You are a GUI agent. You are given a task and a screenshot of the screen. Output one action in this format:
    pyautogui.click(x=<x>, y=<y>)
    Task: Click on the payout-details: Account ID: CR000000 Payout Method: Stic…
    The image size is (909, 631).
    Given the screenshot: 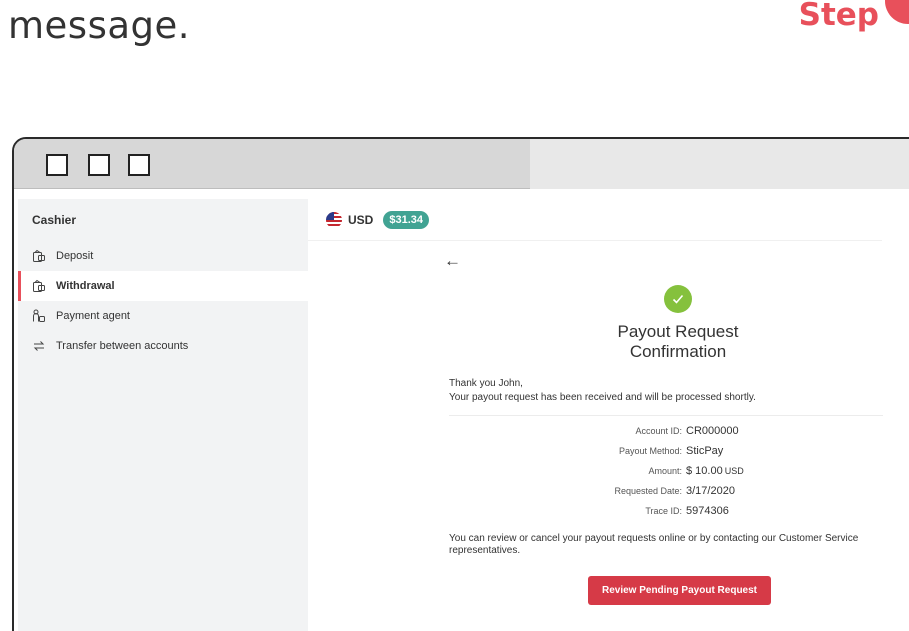 What is the action you would take?
    pyautogui.click(x=666, y=471)
    